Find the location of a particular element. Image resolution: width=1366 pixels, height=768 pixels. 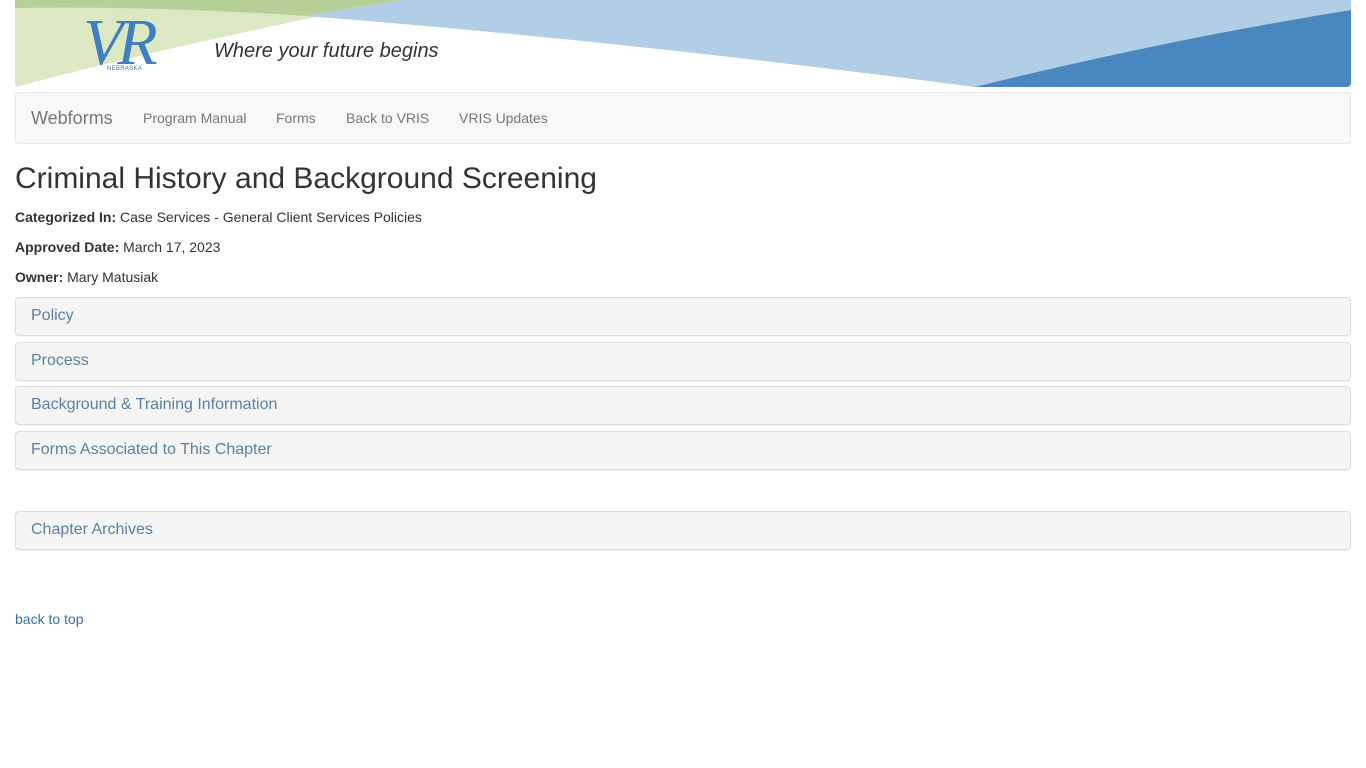

tagline: Where your future begins is located at coordinates (326, 51).